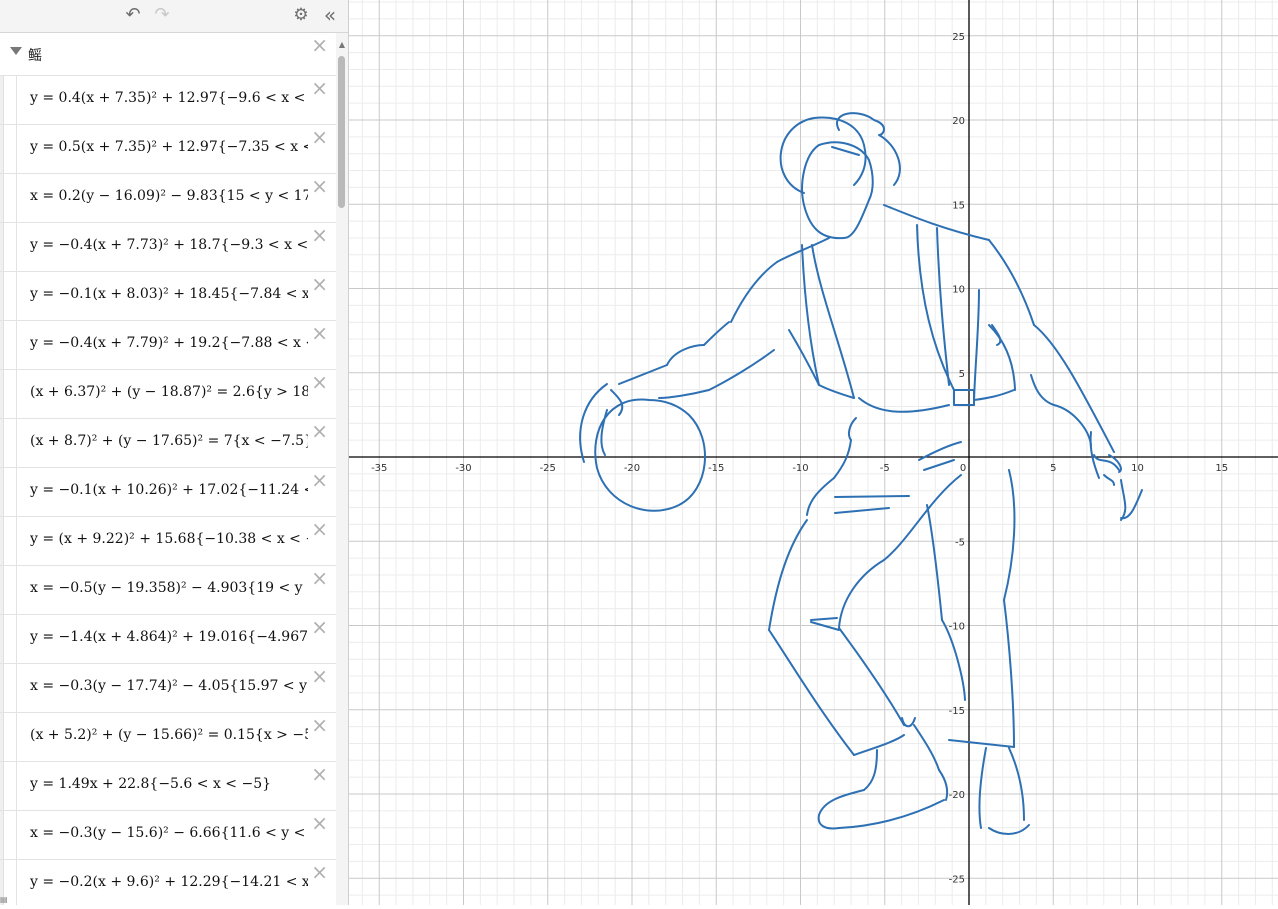 This screenshot has width=1278, height=909. I want to click on undo-icon: ↶, so click(133, 15).